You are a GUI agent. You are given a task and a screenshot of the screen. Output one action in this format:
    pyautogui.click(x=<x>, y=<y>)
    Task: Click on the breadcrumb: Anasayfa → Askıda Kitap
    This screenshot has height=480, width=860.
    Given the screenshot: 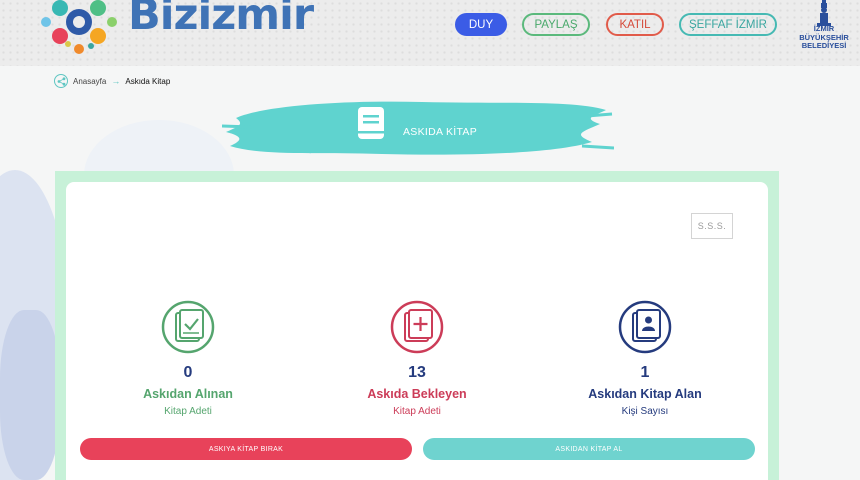 What is the action you would take?
    pyautogui.click(x=112, y=81)
    